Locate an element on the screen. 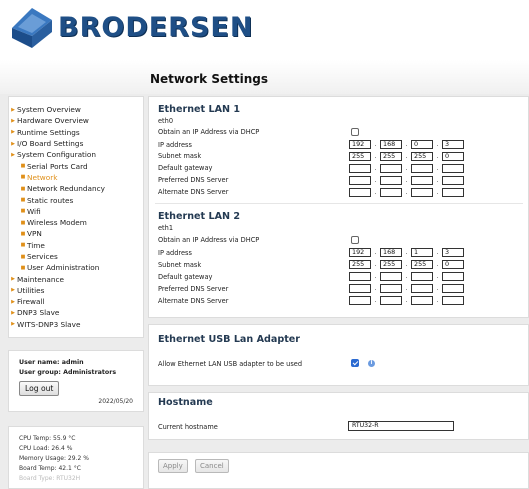 Image resolution: width=529 pixels, height=489 pixels. sidebar-item: ■ Time is located at coordinates (76, 245).